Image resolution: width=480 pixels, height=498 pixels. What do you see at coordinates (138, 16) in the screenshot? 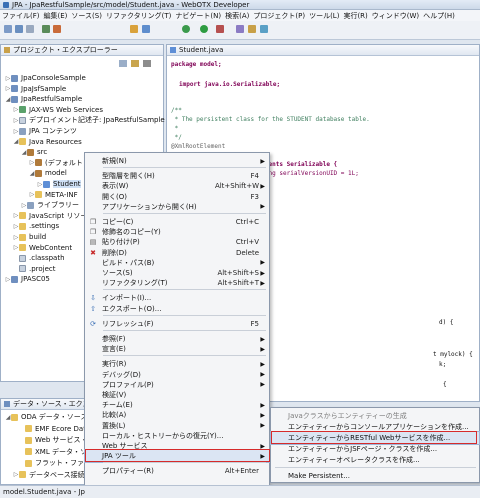
I see `menu-item: リファクタリング(T)` at bounding box center [138, 16].